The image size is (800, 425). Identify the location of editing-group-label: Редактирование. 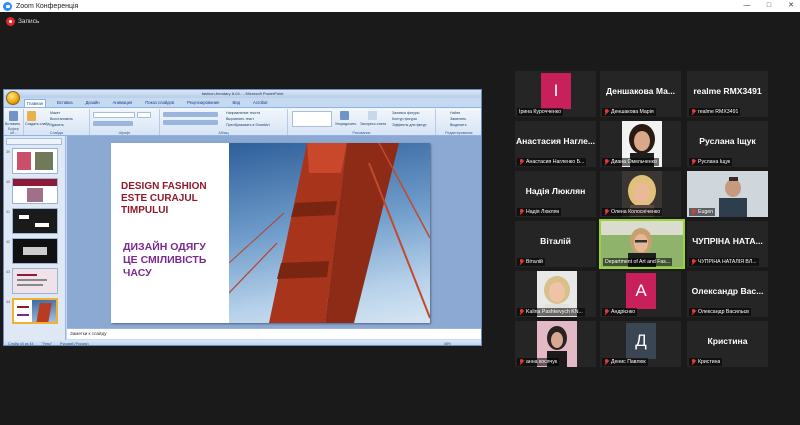
(459, 133).